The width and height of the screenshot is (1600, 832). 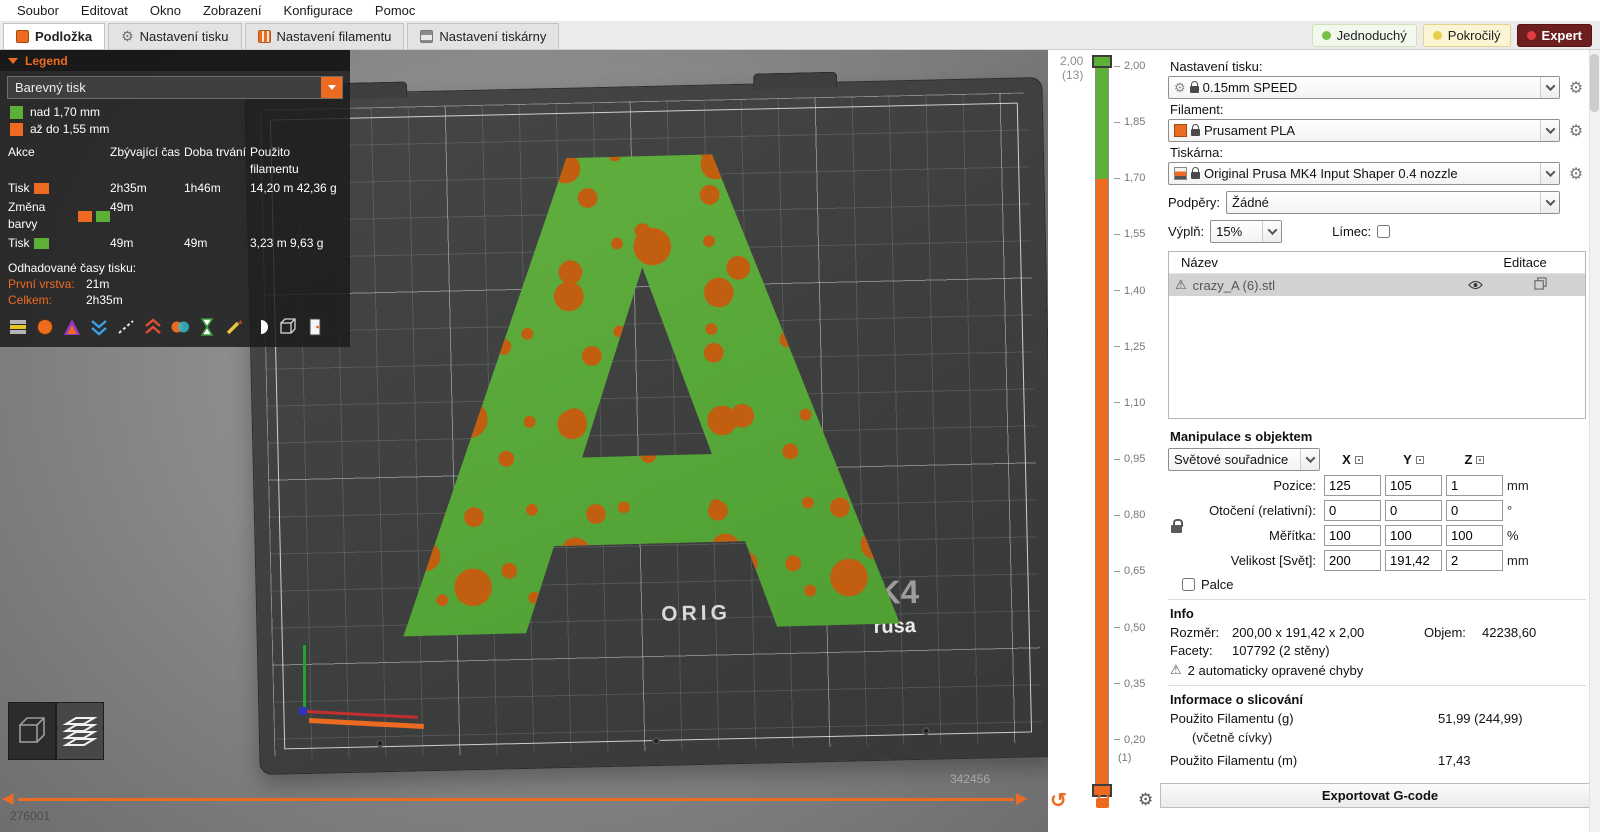 I want to click on edit-object-icon, so click(x=1540, y=285).